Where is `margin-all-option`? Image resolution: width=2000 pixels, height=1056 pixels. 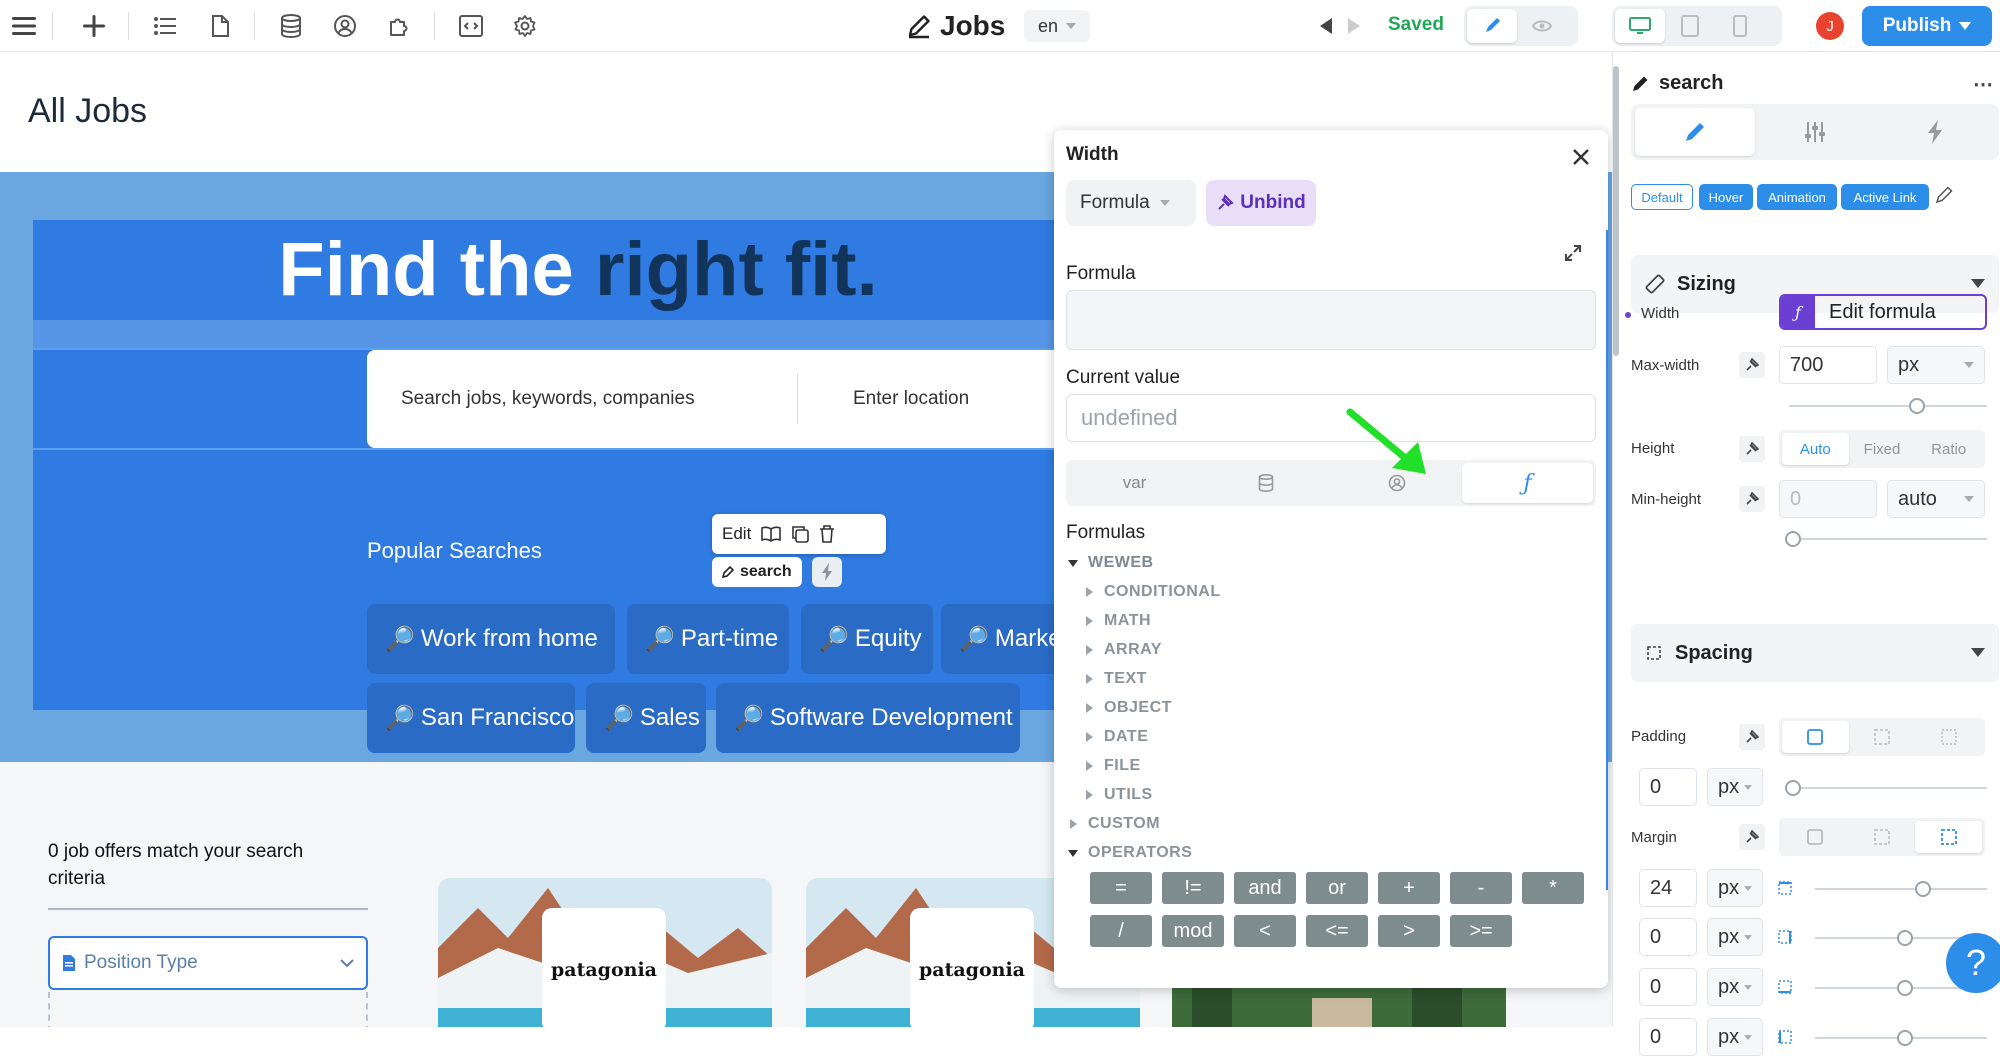 margin-all-option is located at coordinates (1815, 837).